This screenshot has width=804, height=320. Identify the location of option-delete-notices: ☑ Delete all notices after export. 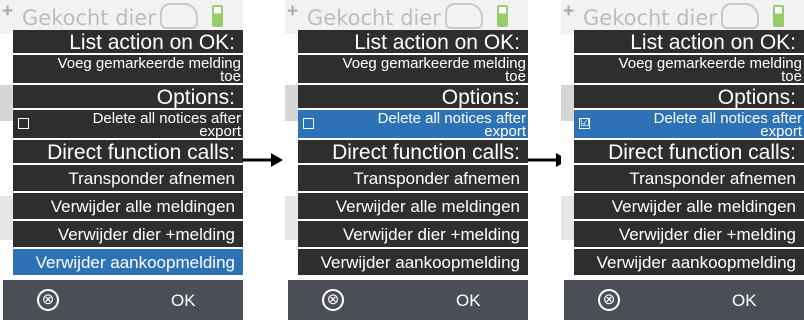
(689, 125).